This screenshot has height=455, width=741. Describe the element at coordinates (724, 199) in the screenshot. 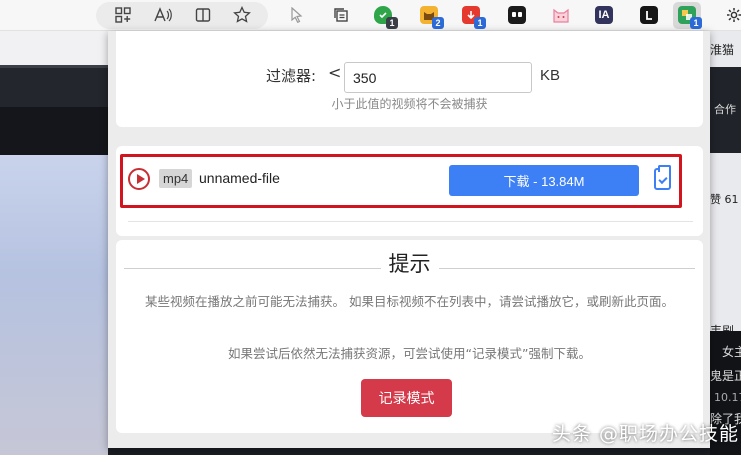

I see `bg-text-zan: 赞 61` at that location.